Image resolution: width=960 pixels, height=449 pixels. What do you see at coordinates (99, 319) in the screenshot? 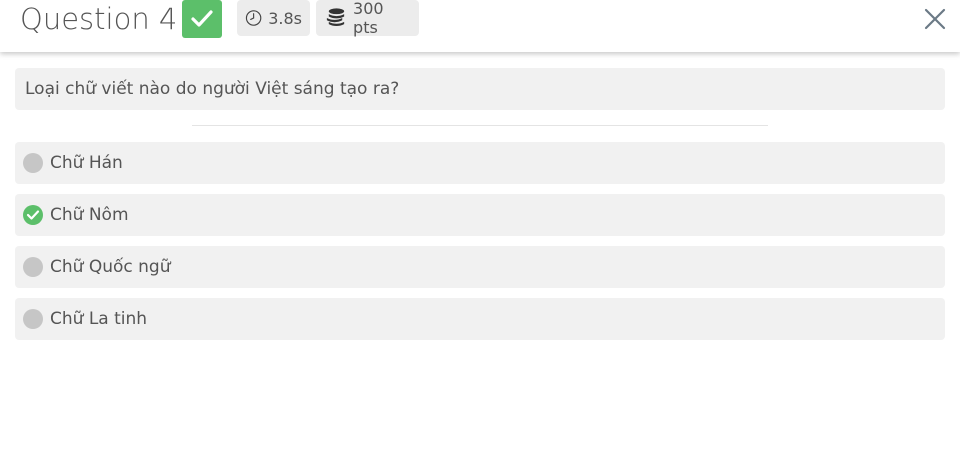
I see `option-label: Chữ La tinh` at bounding box center [99, 319].